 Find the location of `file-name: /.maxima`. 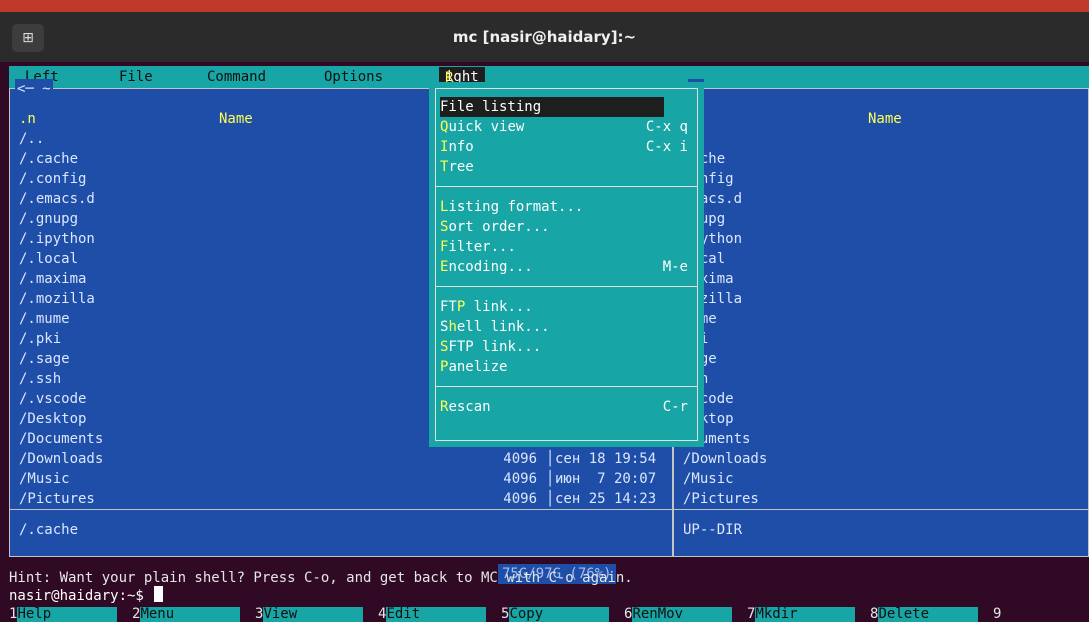

file-name: /.maxima is located at coordinates (53, 279).